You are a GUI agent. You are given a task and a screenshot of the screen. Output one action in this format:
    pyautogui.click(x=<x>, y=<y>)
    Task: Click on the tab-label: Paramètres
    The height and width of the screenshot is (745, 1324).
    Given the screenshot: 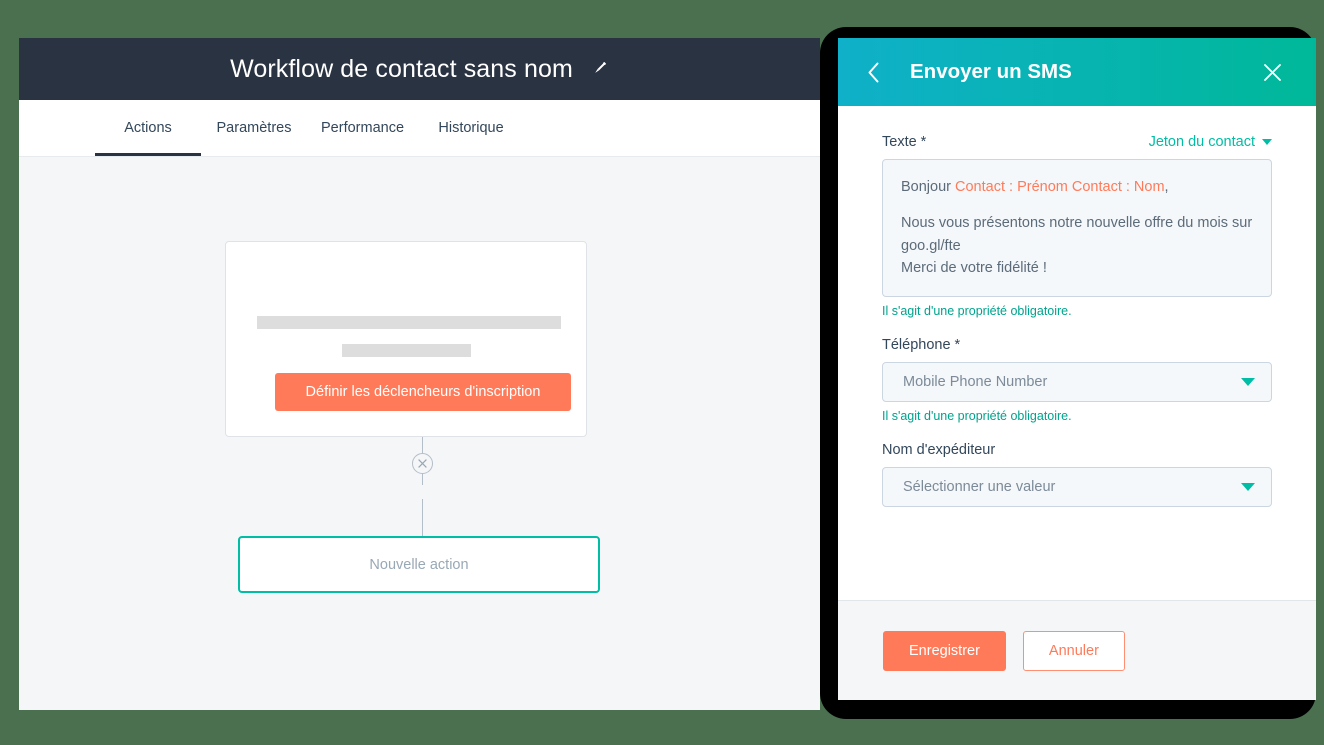 What is the action you would take?
    pyautogui.click(x=254, y=128)
    